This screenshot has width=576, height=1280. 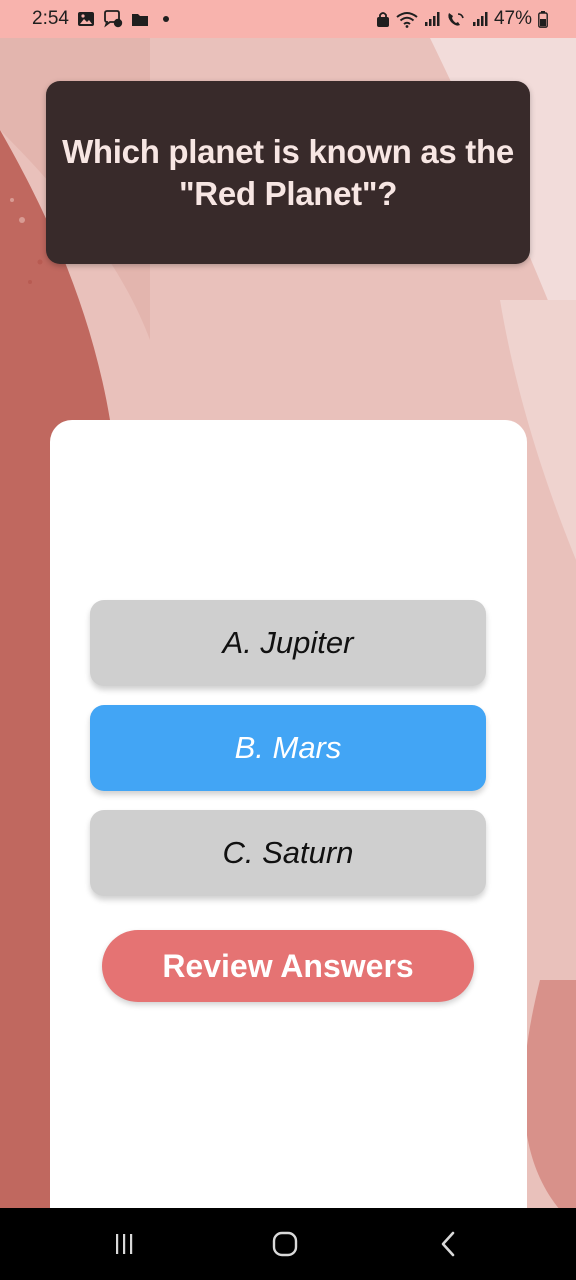 I want to click on status-bar: 2:54 47%, so click(x=288, y=19).